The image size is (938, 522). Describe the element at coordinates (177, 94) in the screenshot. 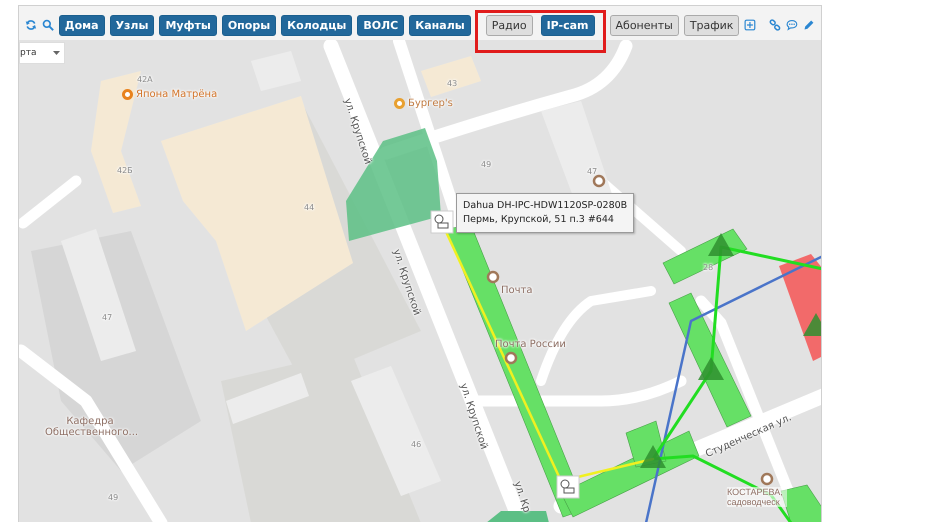

I see `place-name: Япона Матрёна` at that location.